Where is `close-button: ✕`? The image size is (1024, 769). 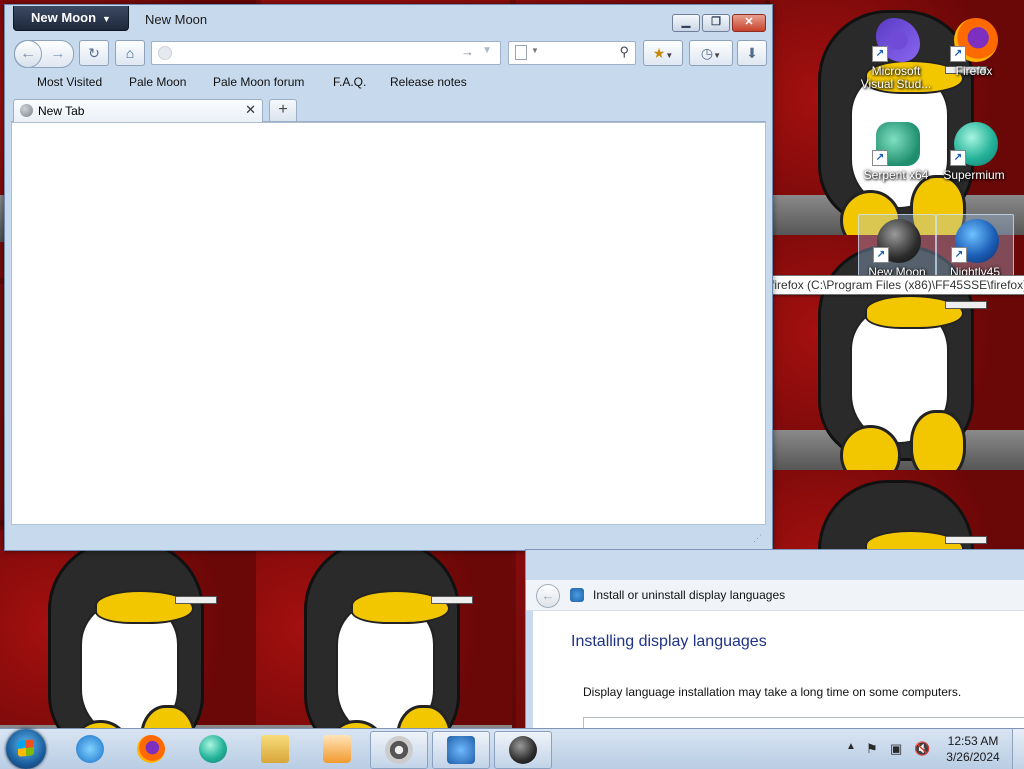 close-button: ✕ is located at coordinates (749, 23).